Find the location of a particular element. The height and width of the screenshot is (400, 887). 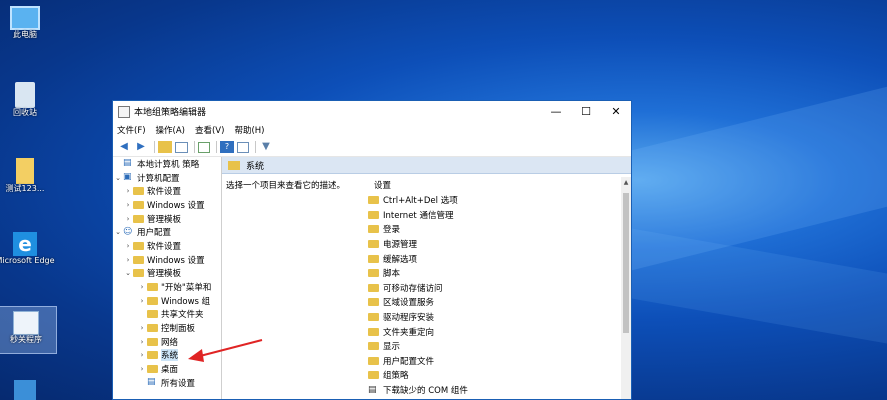

forward-icon: ▶ is located at coordinates (141, 147).